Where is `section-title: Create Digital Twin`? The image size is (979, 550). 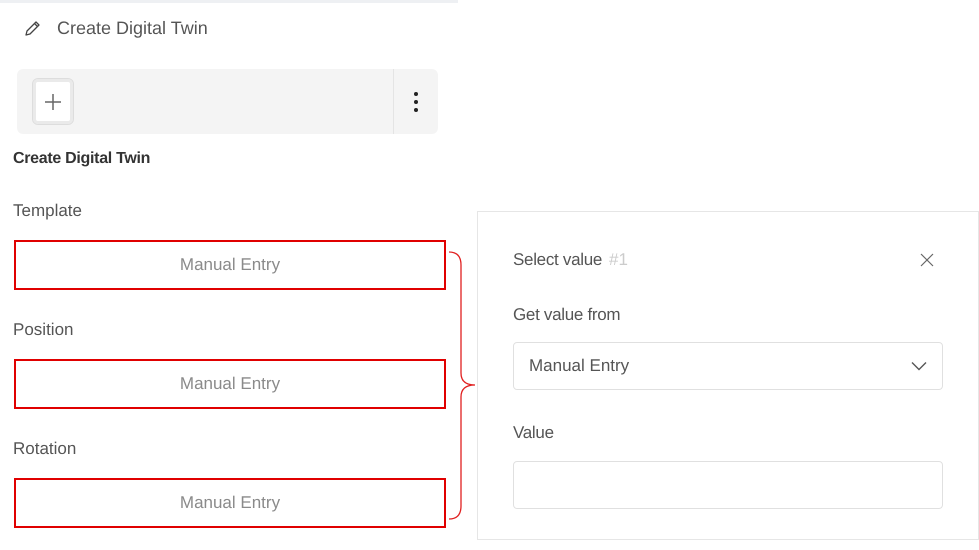
section-title: Create Digital Twin is located at coordinates (81, 159).